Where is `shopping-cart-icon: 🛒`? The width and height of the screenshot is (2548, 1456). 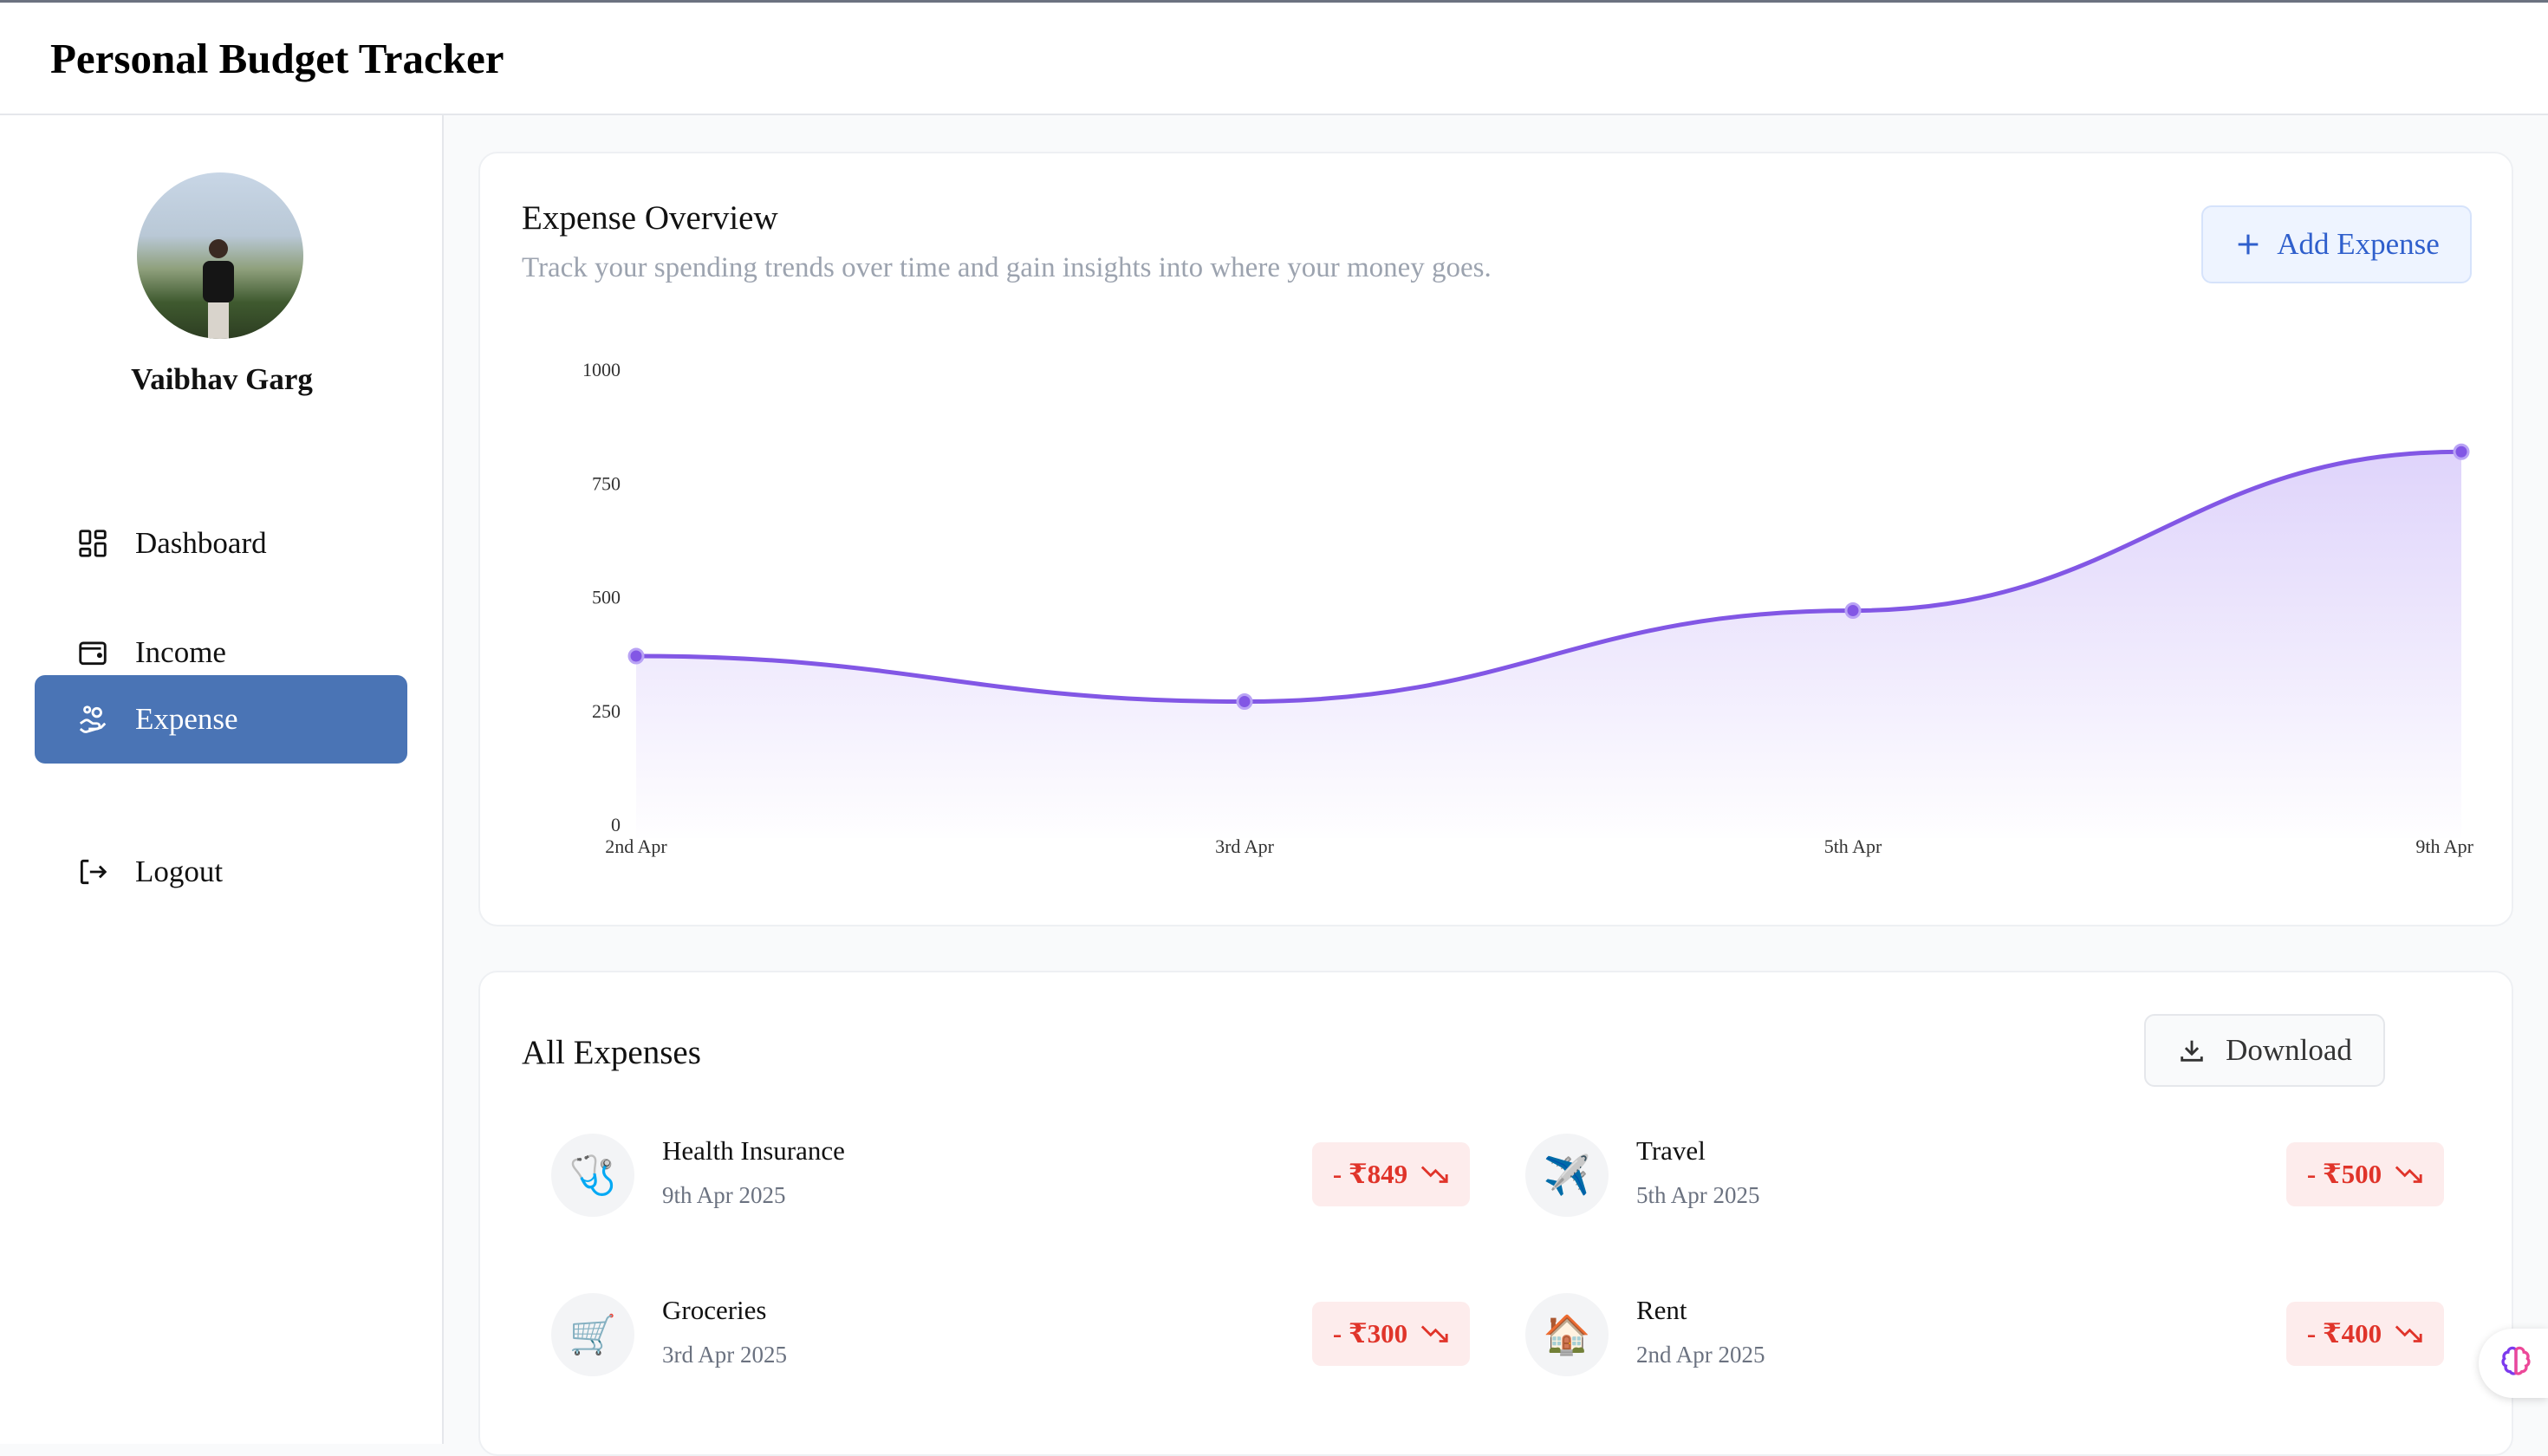
shopping-cart-icon: 🛒 is located at coordinates (592, 1334).